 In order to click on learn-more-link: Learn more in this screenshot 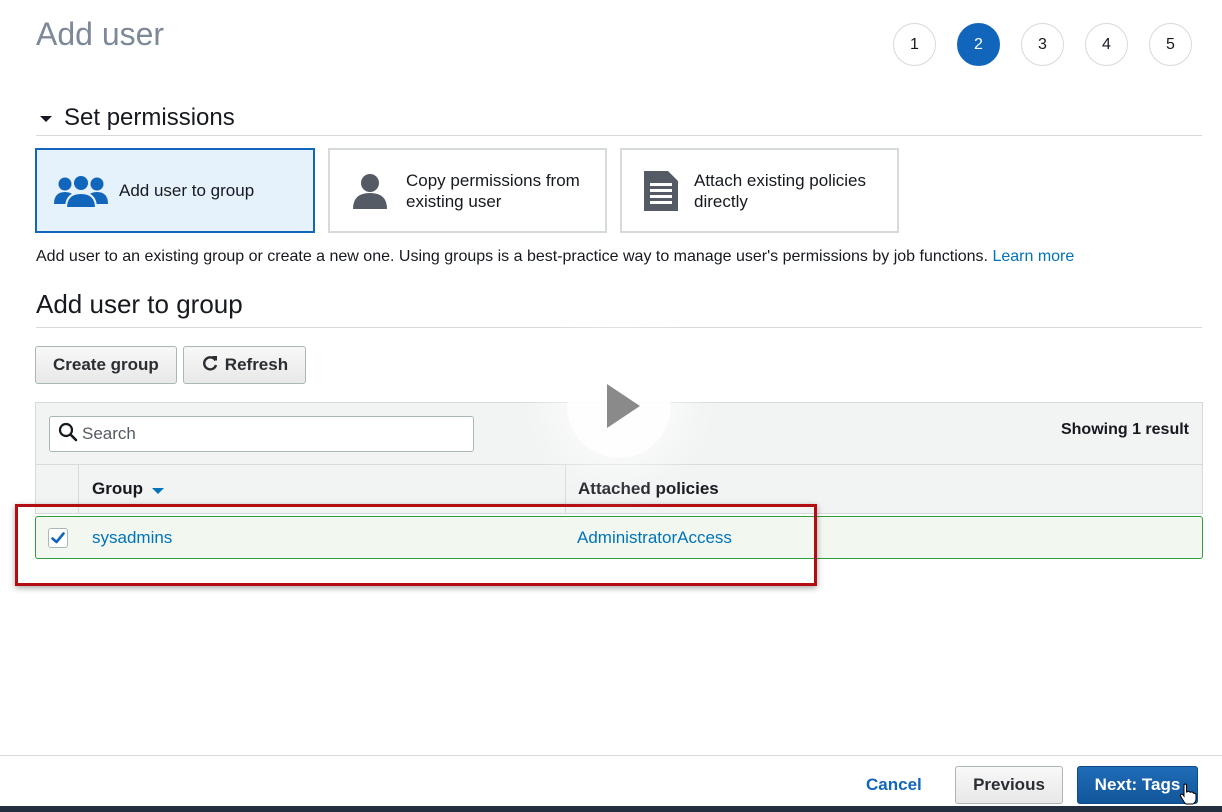, I will do `click(1033, 256)`.